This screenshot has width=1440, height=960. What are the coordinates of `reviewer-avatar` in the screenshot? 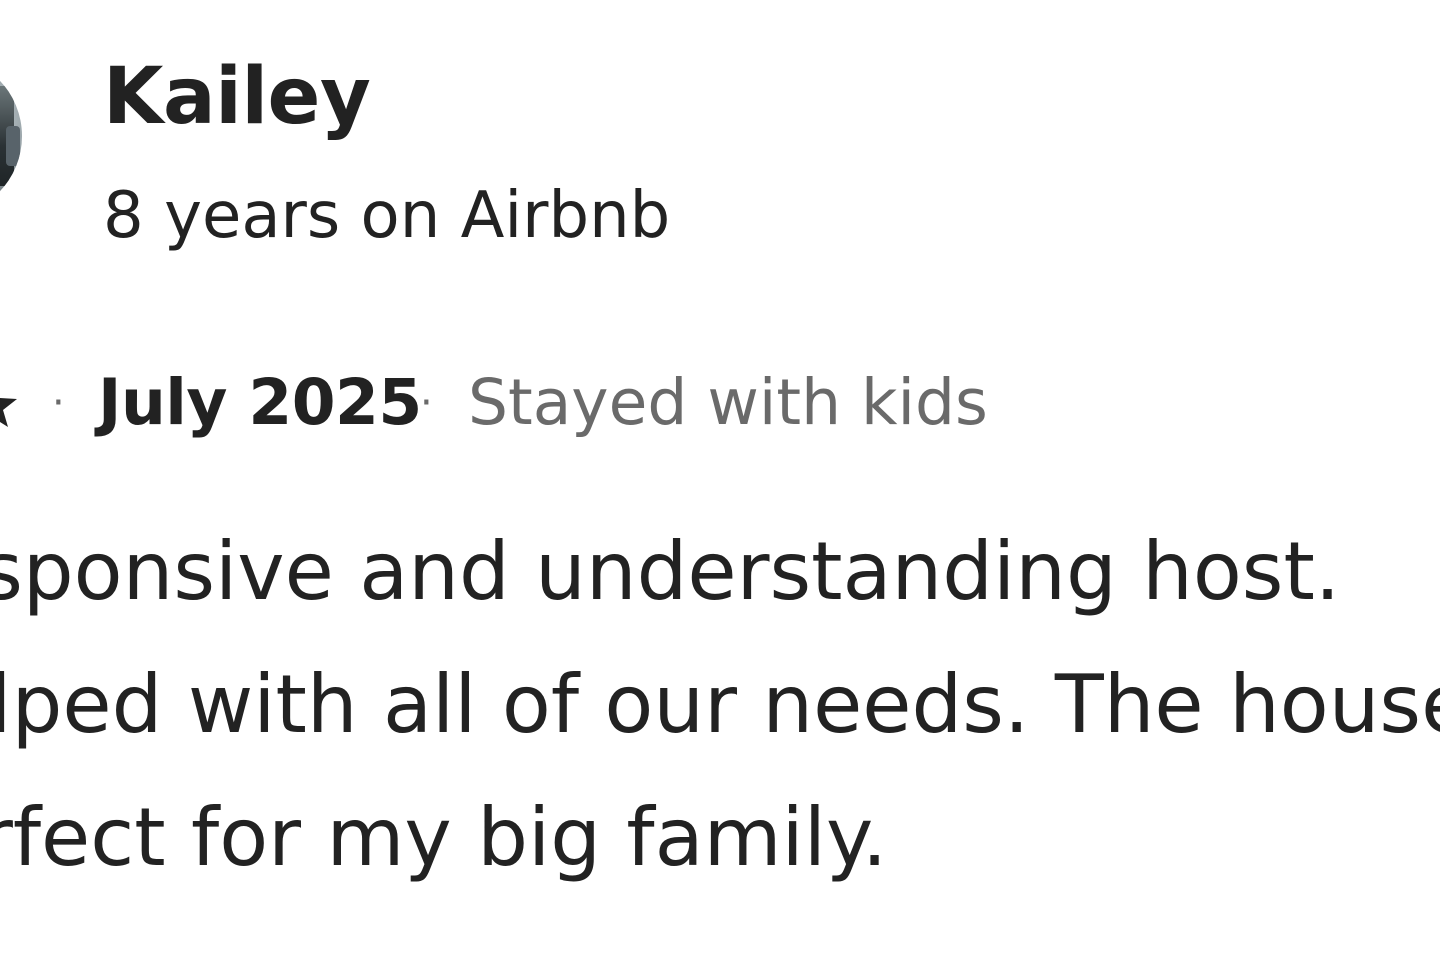 It's located at (11, 136).